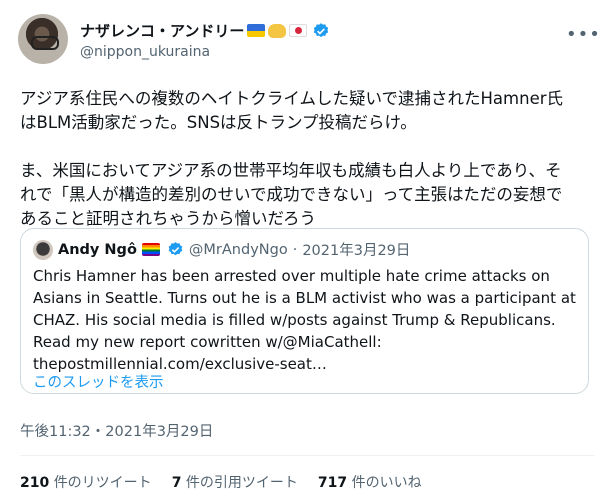 The width and height of the screenshot is (609, 502). I want to click on author-handle: @nippon_ukuraina, so click(145, 52).